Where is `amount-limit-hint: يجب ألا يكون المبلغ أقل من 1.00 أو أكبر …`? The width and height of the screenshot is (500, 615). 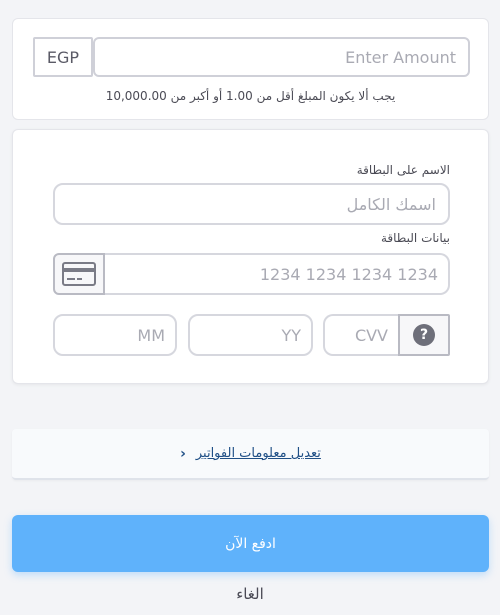
amount-limit-hint: يجب ألا يكون المبلغ أقل من 1.00 أو أكبر … is located at coordinates (250, 96).